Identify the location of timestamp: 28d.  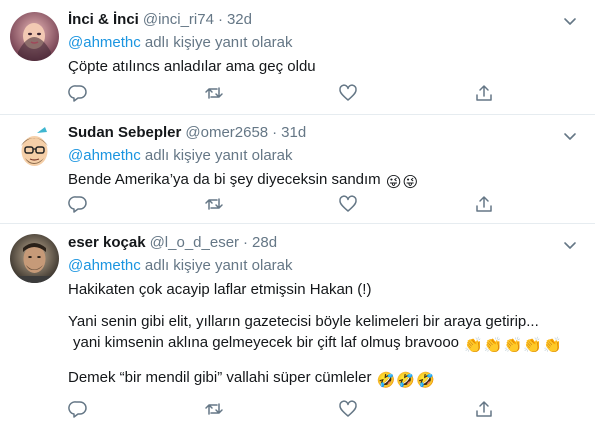
(264, 242).